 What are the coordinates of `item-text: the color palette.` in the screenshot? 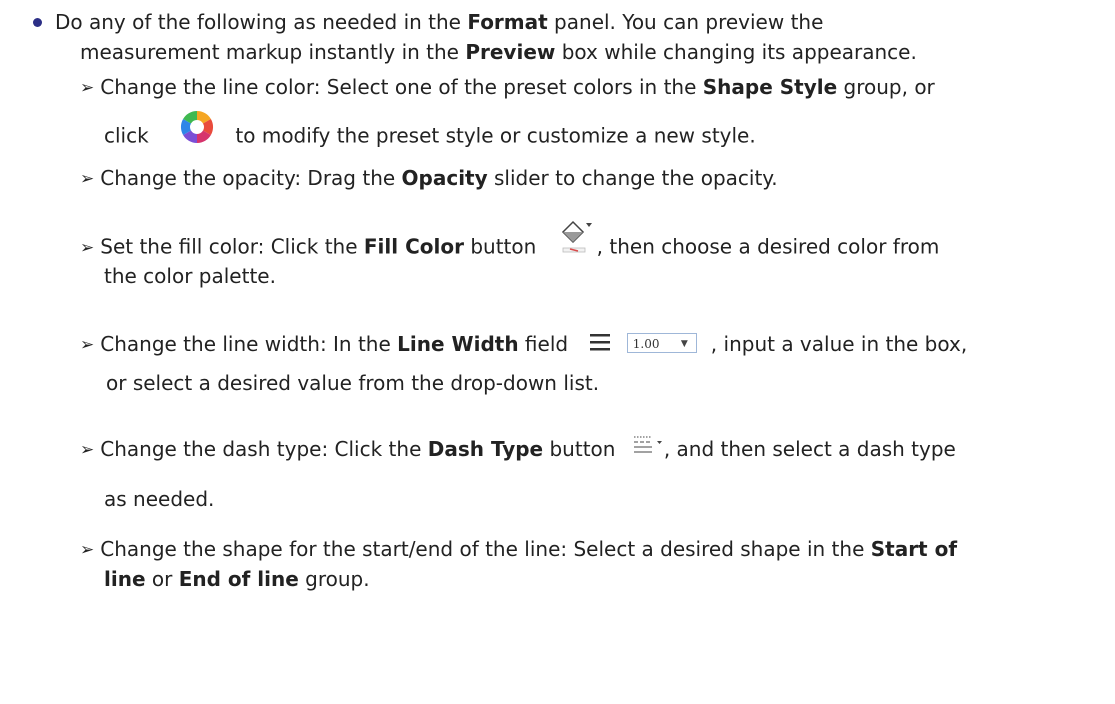 It's located at (190, 276).